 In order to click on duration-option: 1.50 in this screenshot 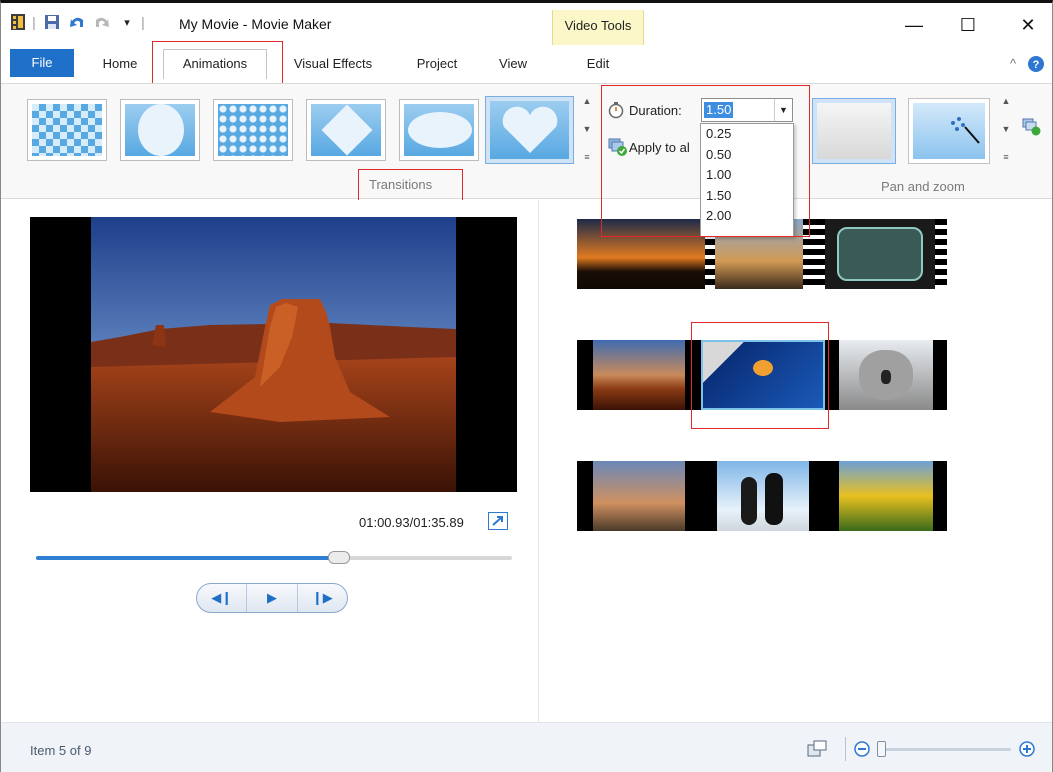, I will do `click(747, 196)`.